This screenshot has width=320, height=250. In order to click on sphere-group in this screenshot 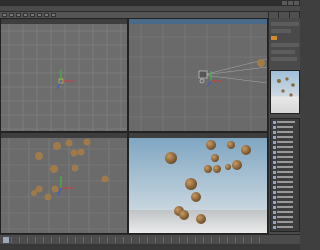, I will do `click(70, 169)`.